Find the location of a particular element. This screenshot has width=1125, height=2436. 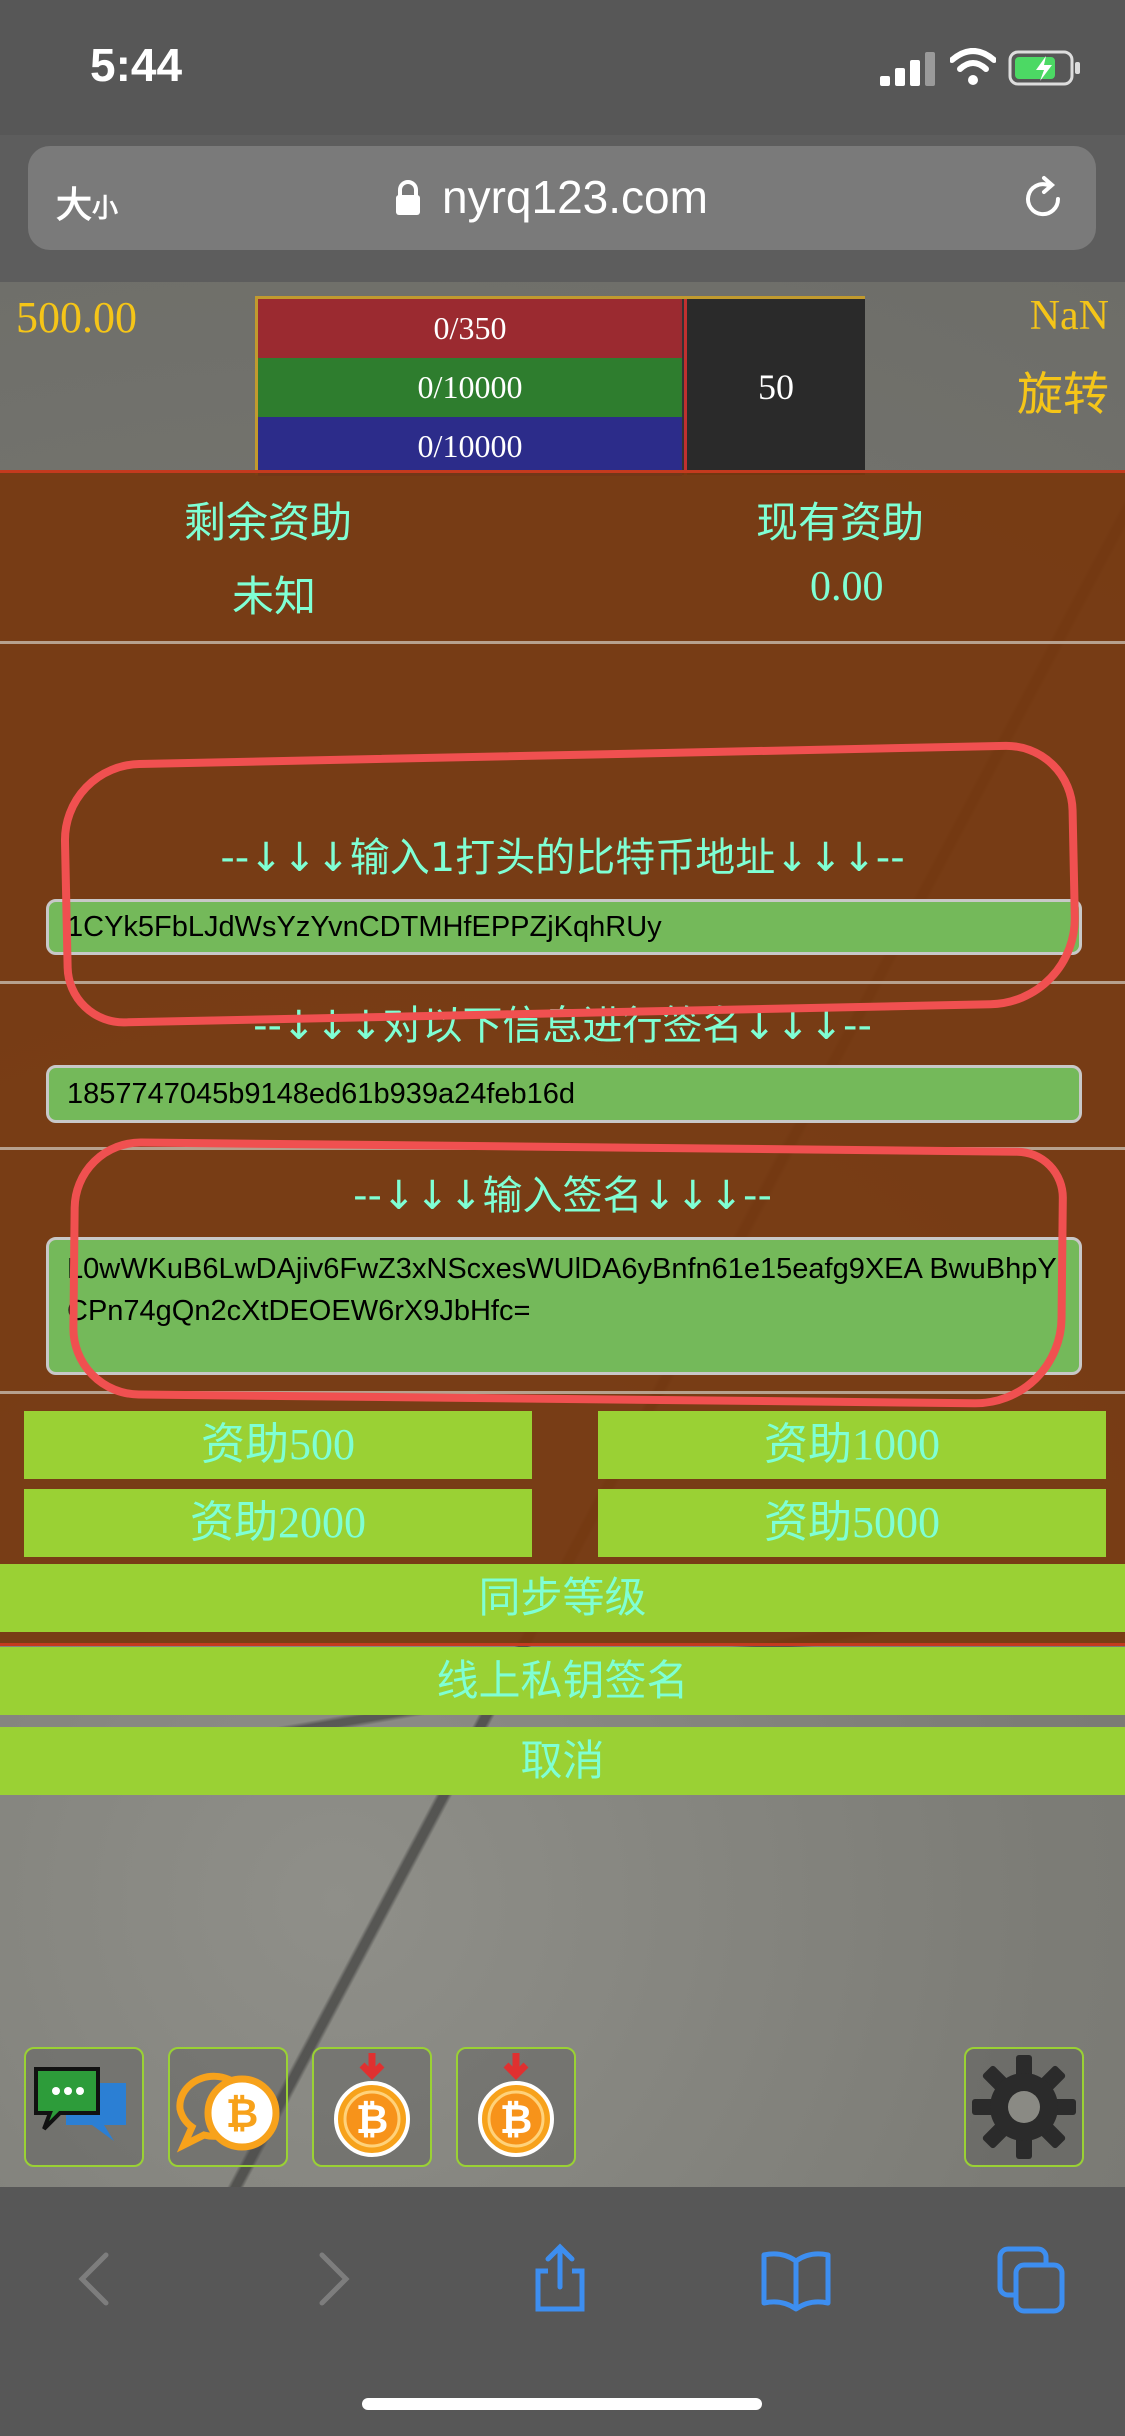

back-icon is located at coordinates (98, 2279).